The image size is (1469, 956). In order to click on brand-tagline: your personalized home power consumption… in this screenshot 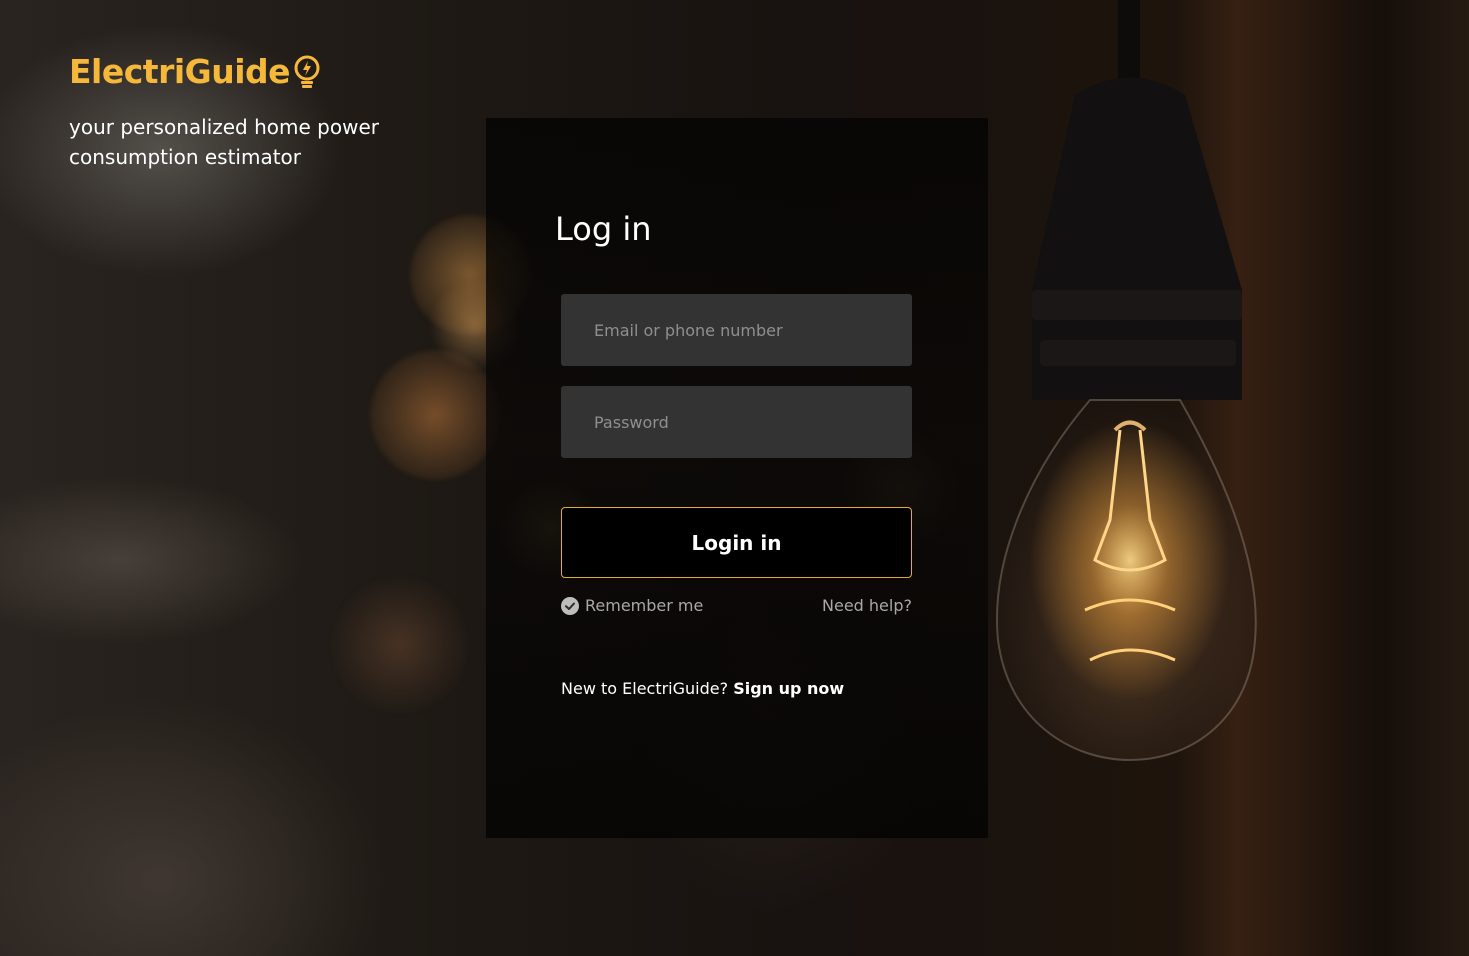, I will do `click(224, 142)`.